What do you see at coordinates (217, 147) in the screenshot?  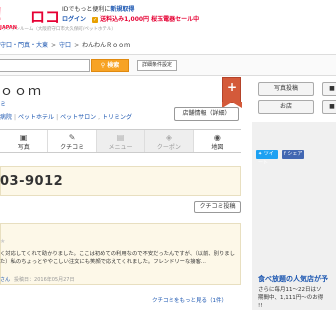 I see `tab-label: 地図` at bounding box center [217, 147].